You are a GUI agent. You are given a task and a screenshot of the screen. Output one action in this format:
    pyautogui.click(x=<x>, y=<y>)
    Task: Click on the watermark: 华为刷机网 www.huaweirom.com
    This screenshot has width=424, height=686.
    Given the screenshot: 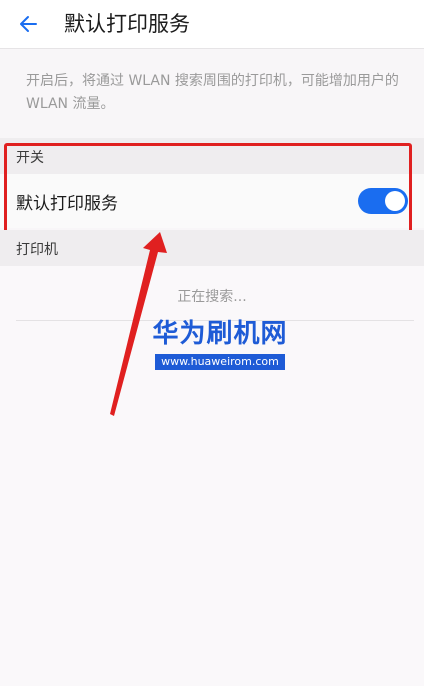 What is the action you would take?
    pyautogui.click(x=220, y=344)
    